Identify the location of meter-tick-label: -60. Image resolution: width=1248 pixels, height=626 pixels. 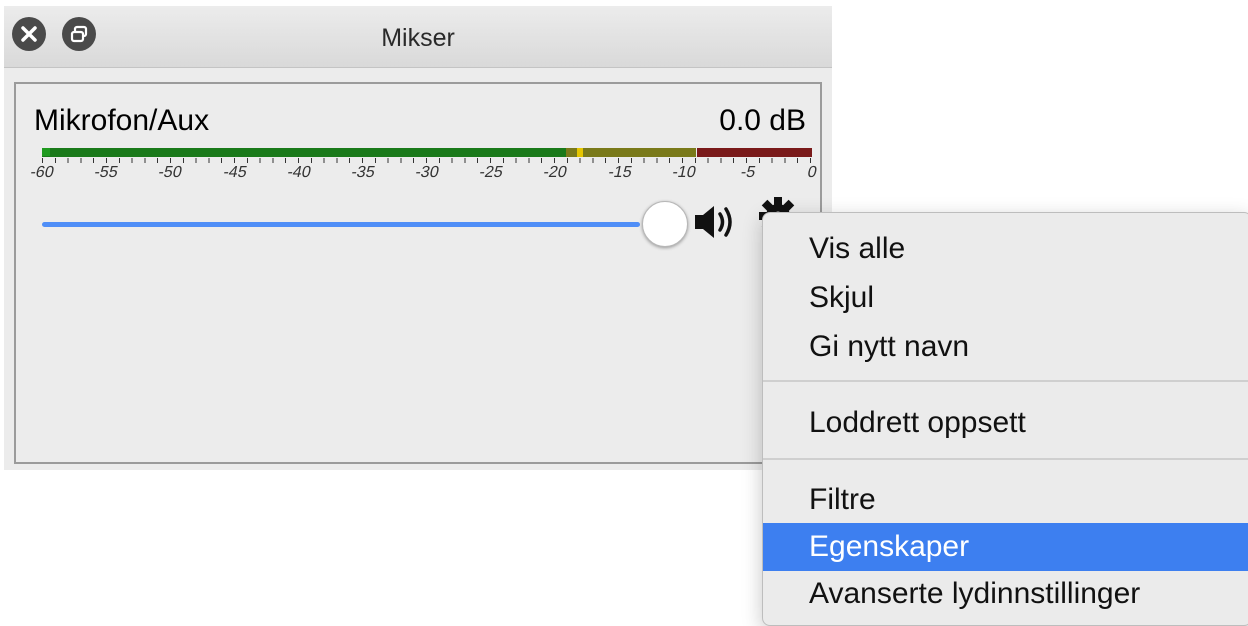
(42, 172).